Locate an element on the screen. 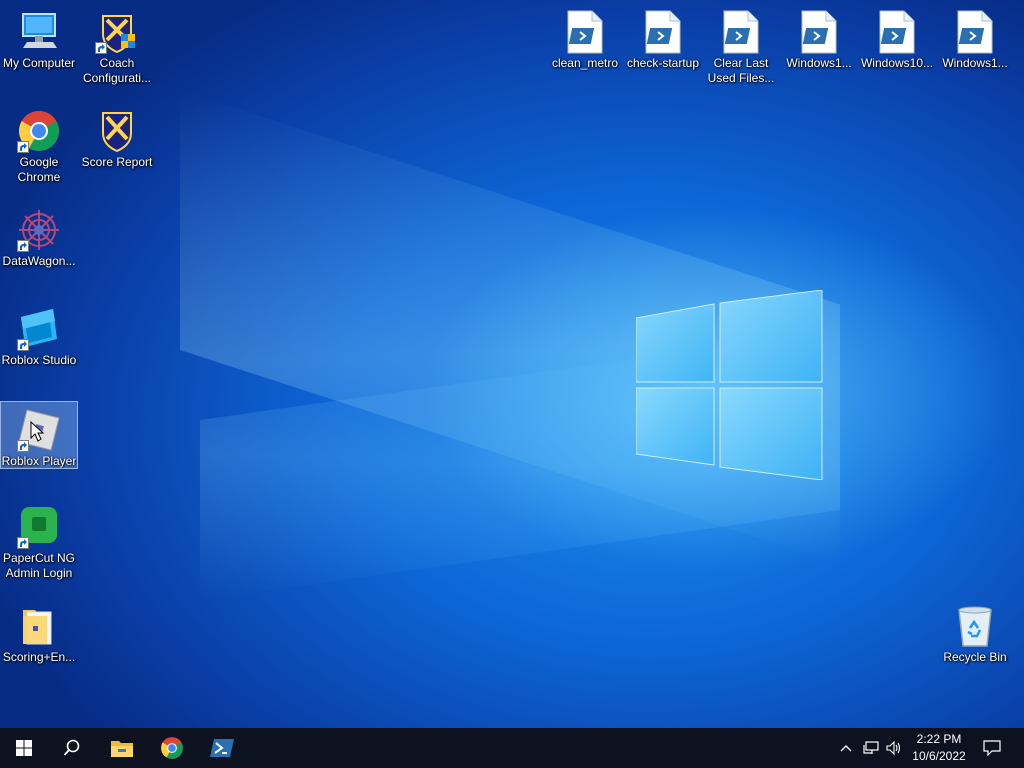 The width and height of the screenshot is (1024, 768). file-explorer-icon is located at coordinates (122, 749).